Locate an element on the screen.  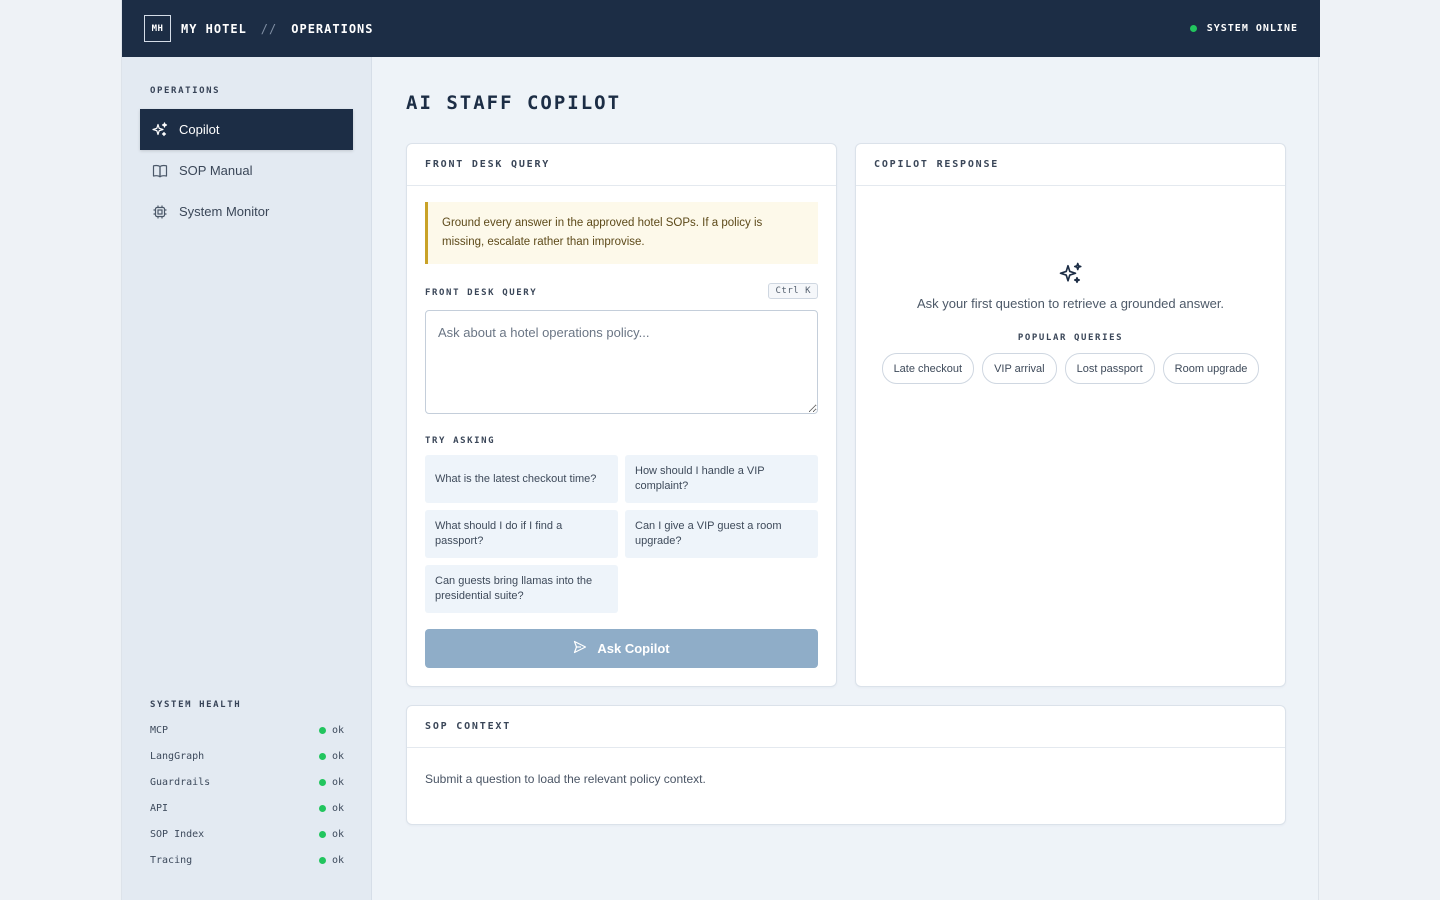
system-health-heading: SYSTEM HEALTH is located at coordinates (196, 705).